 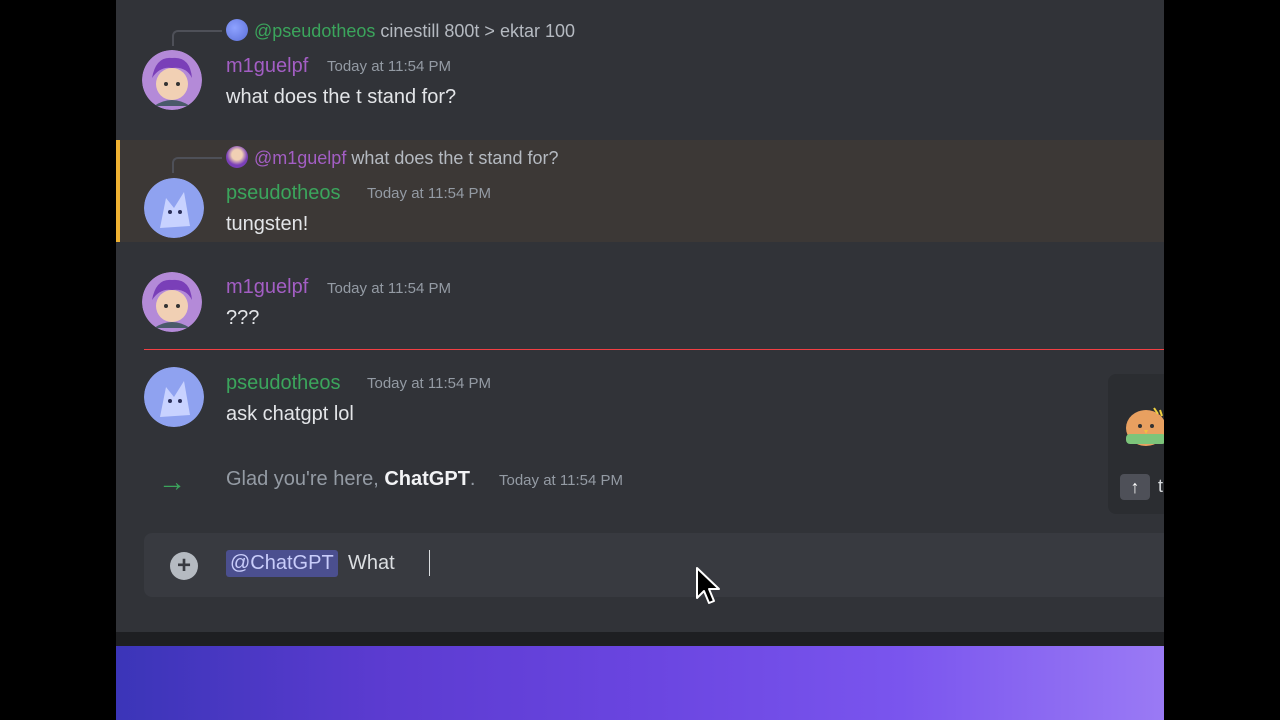 I want to click on message-text: tungsten!, so click(x=267, y=224).